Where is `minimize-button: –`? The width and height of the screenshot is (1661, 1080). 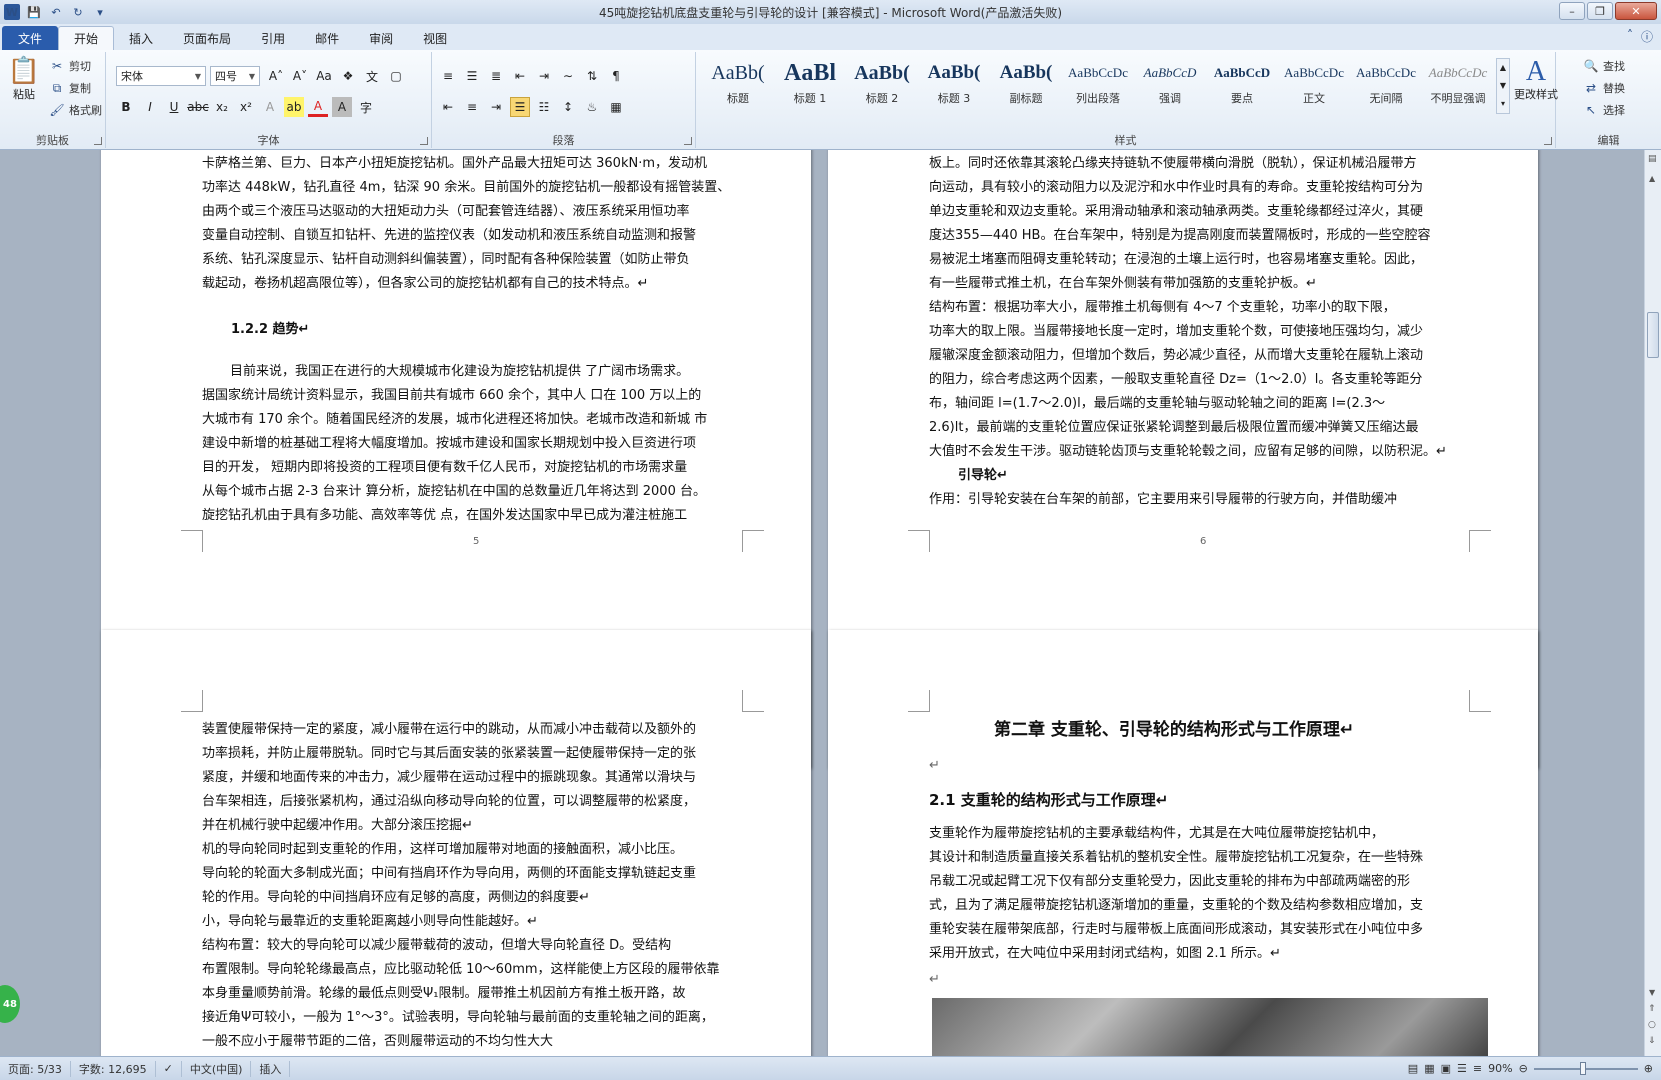
minimize-button: – is located at coordinates (1572, 11).